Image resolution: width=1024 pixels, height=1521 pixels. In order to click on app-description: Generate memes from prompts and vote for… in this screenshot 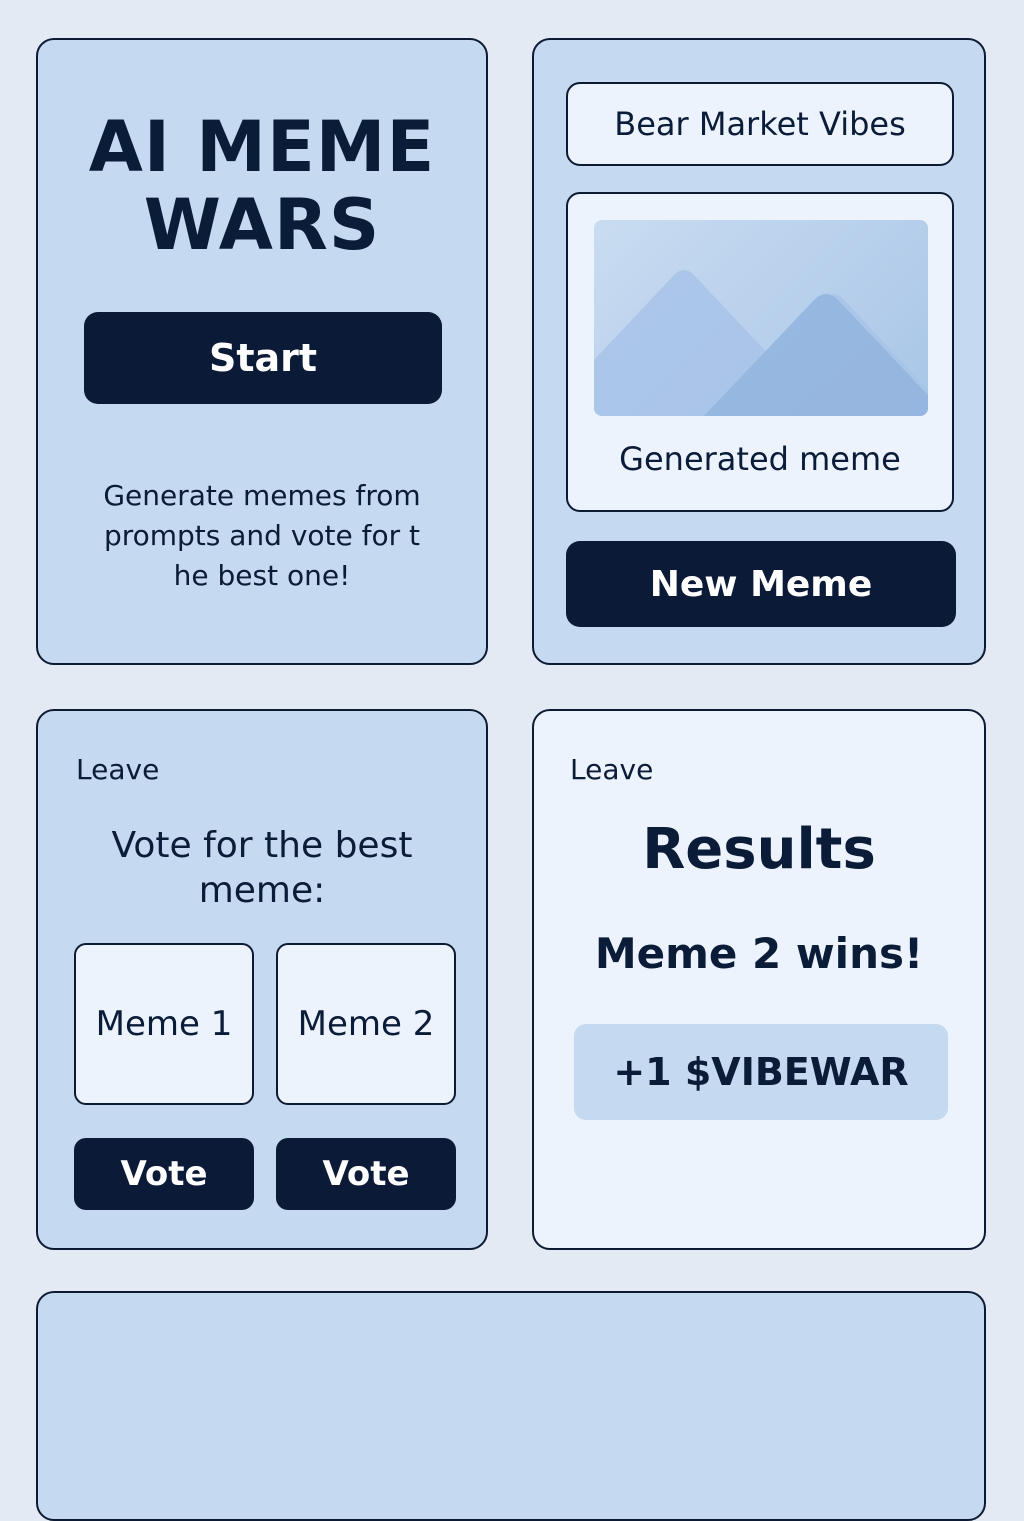, I will do `click(262, 536)`.